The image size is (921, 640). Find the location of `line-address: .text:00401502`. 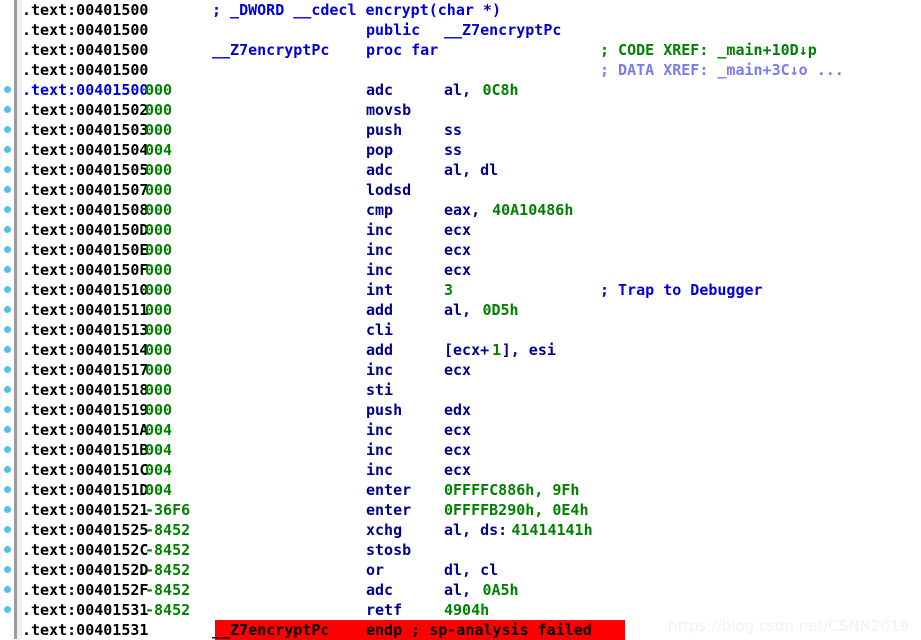

line-address: .text:00401502 is located at coordinates (85, 110).